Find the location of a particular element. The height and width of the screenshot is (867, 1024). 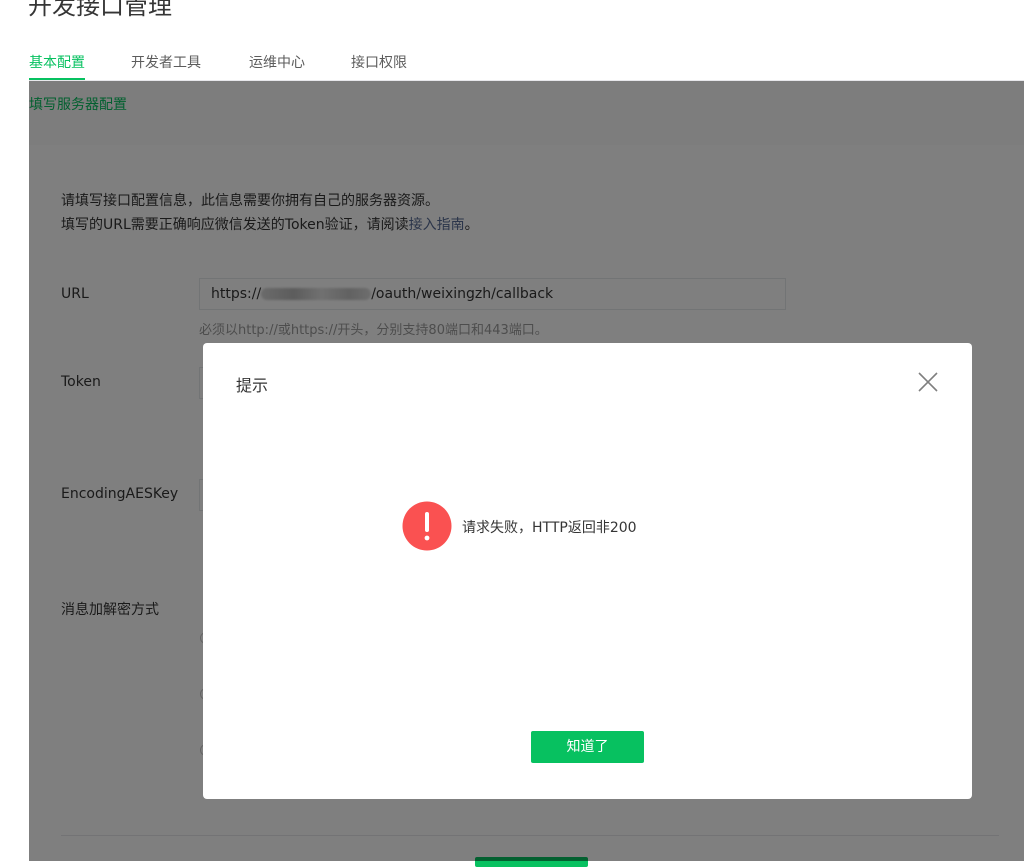

confirm-button: 知道了 is located at coordinates (587, 747).